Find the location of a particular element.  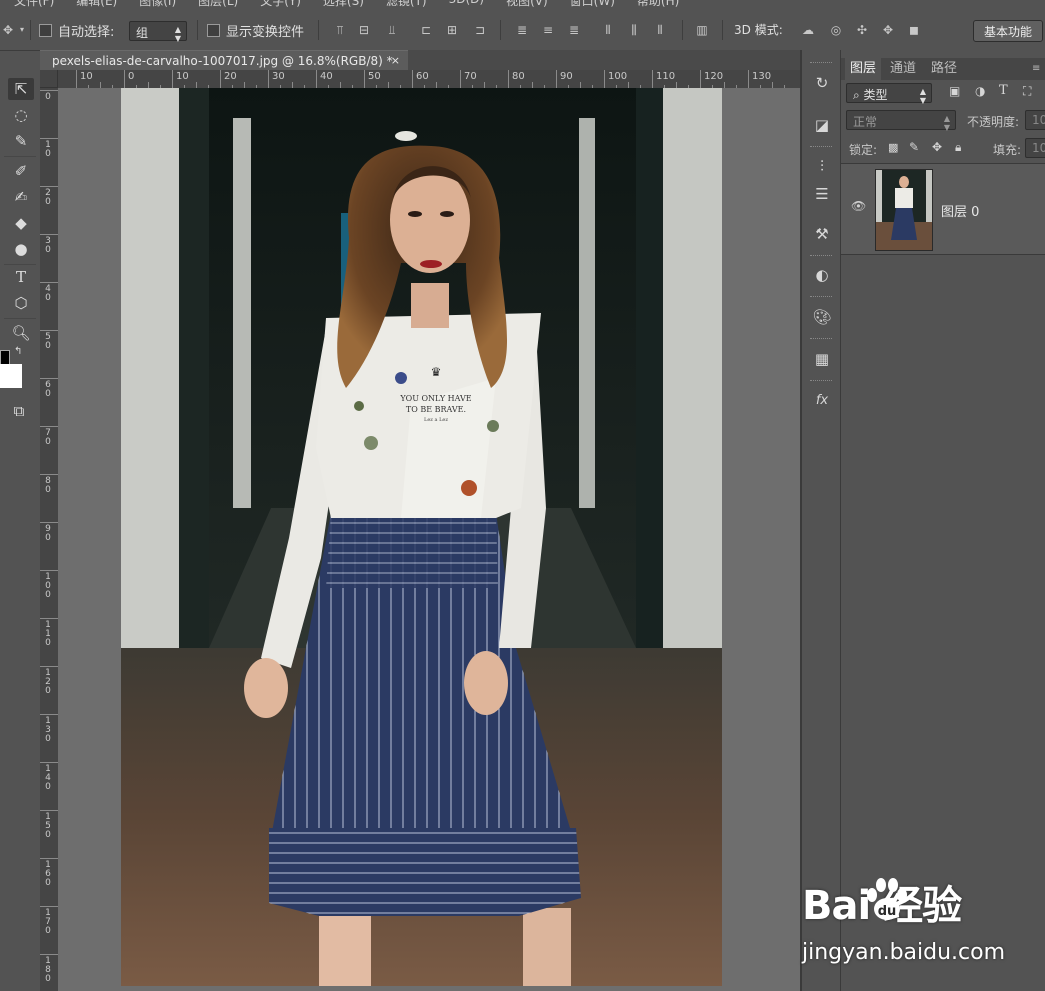

show-transform-checkbox is located at coordinates (213, 30).